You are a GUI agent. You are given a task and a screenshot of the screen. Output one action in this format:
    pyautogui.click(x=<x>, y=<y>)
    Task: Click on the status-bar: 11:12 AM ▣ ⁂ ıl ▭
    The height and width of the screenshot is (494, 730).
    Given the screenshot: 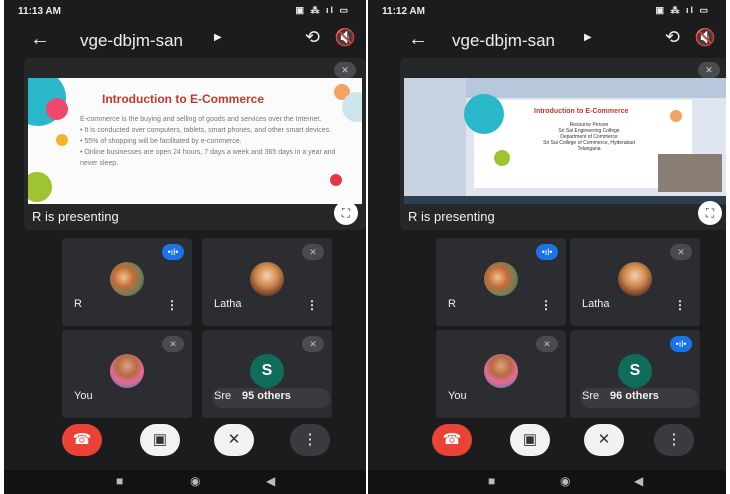 What is the action you would take?
    pyautogui.click(x=547, y=12)
    